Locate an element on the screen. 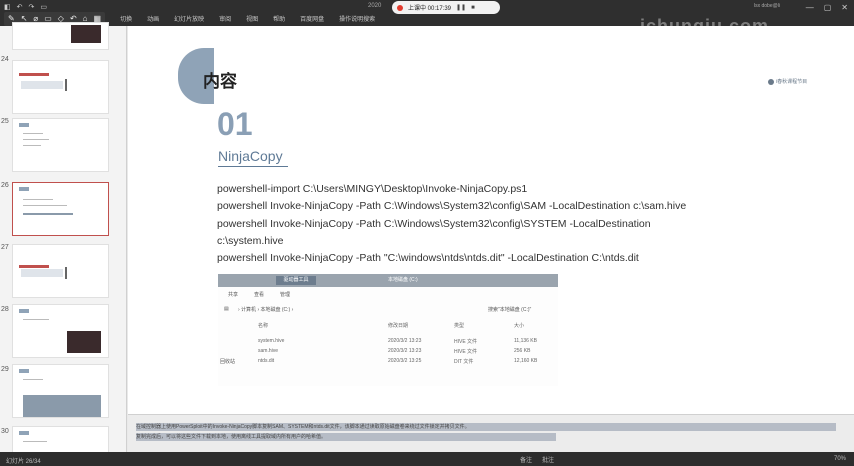 The width and height of the screenshot is (854, 466). menu-view: 视图 is located at coordinates (252, 18).